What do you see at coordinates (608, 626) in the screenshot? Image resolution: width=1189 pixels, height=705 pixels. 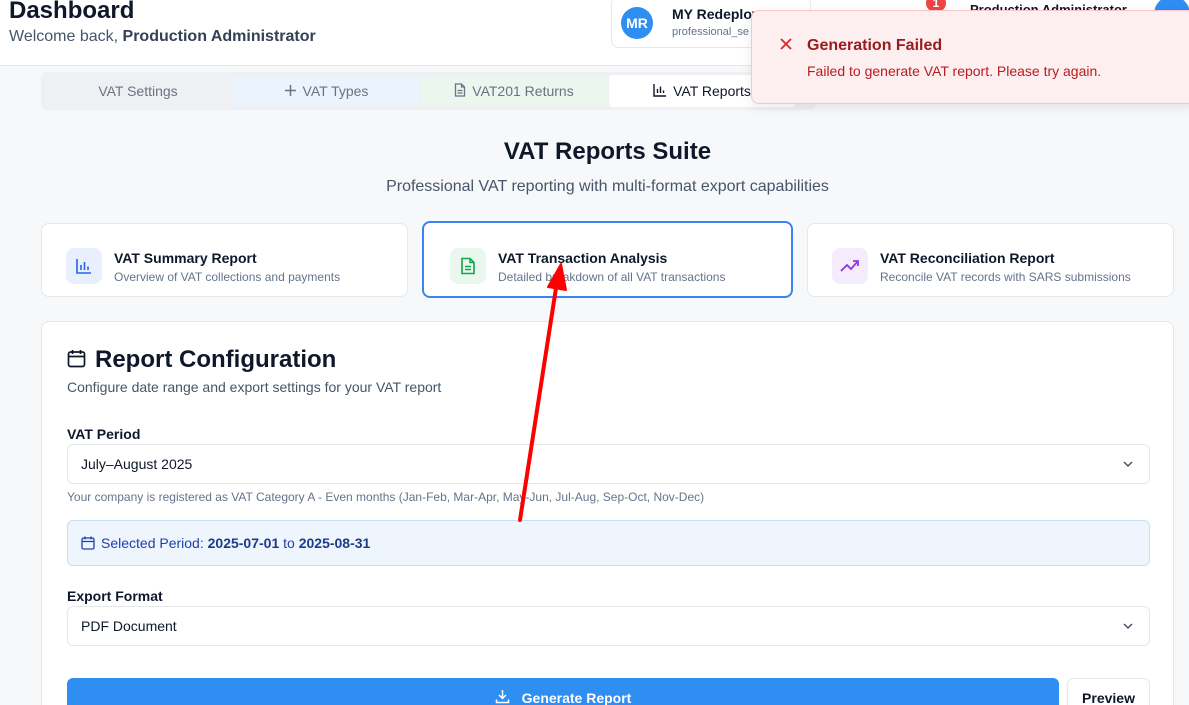 I see `export-format-select: PDF Document` at bounding box center [608, 626].